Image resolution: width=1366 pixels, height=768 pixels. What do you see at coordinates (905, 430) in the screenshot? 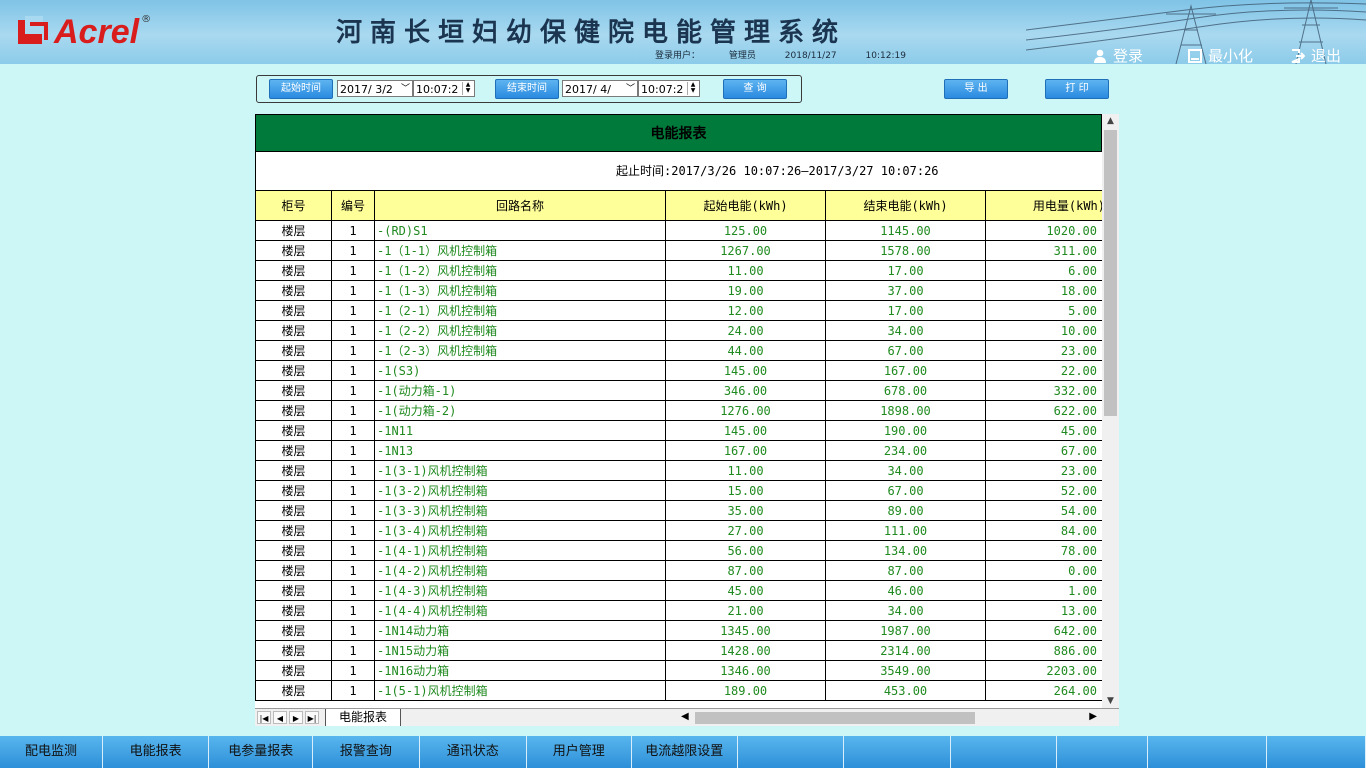
I see `cell-end-energy: 190.00` at bounding box center [905, 430].